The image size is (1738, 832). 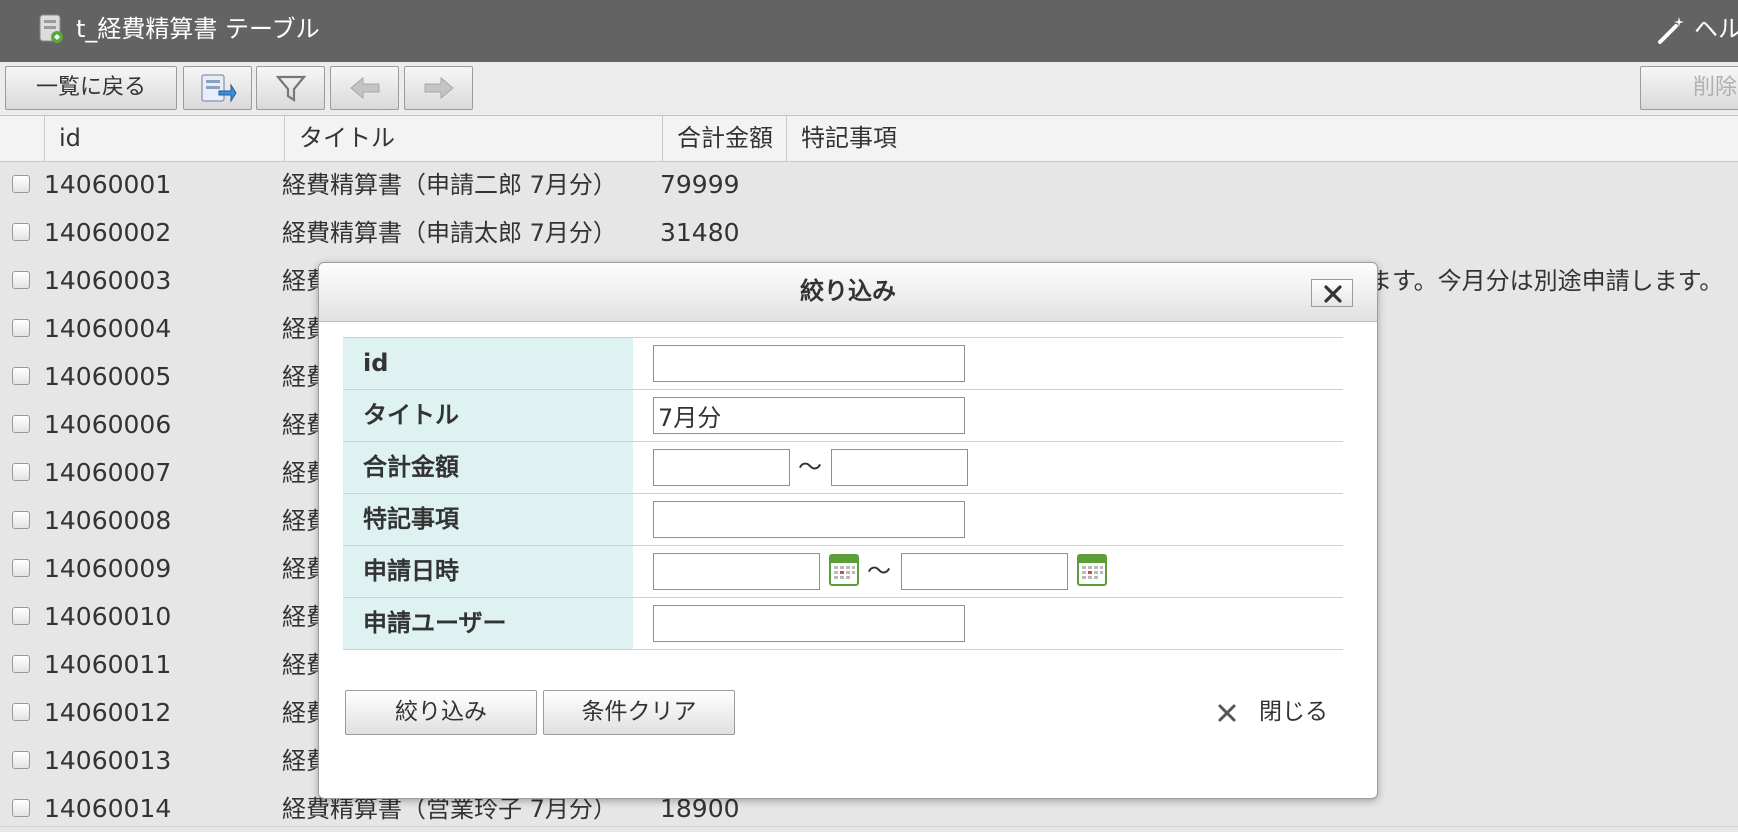 I want to click on filter-row-user: 申請ユーザー, so click(x=843, y=624).